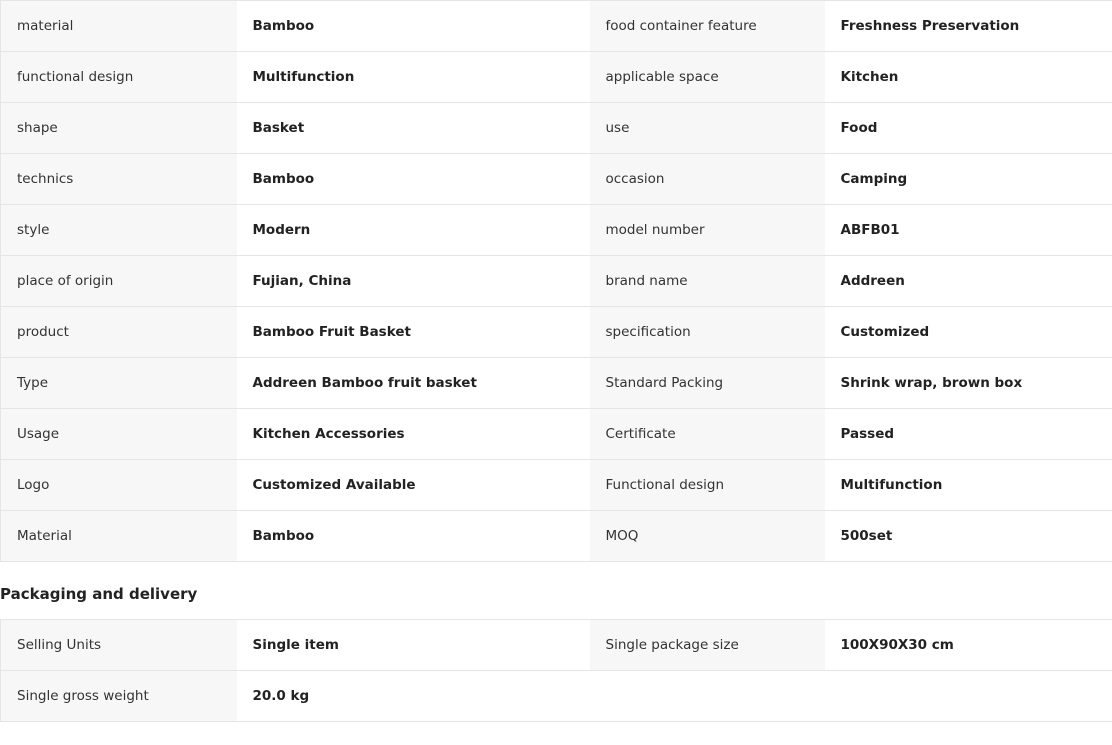 This screenshot has width=1112, height=745. What do you see at coordinates (118, 645) in the screenshot?
I see `packaging-key: Selling Units` at bounding box center [118, 645].